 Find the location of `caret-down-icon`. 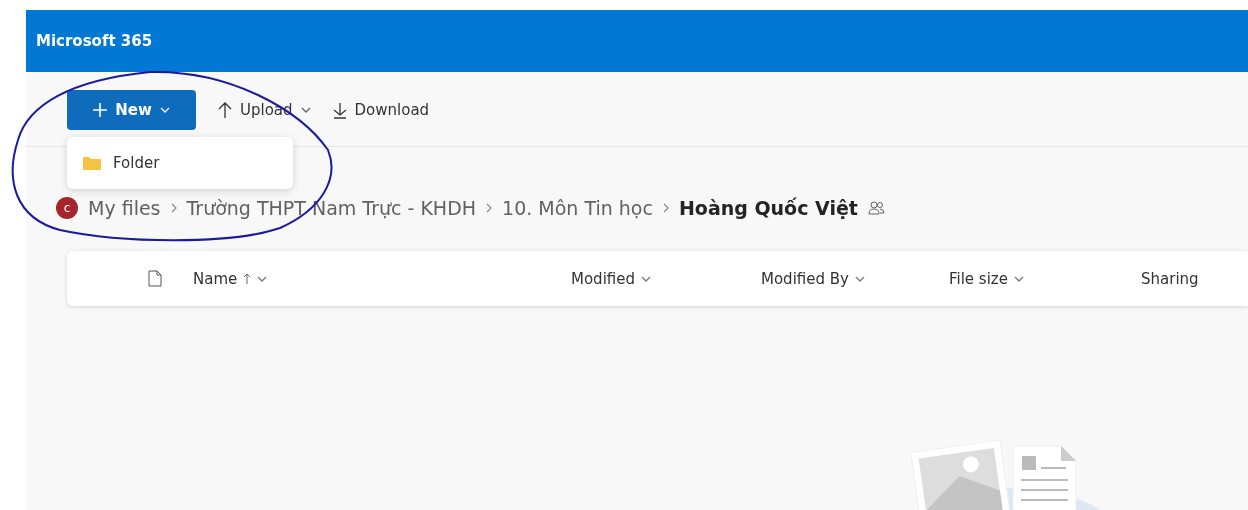

caret-down-icon is located at coordinates (164, 110).